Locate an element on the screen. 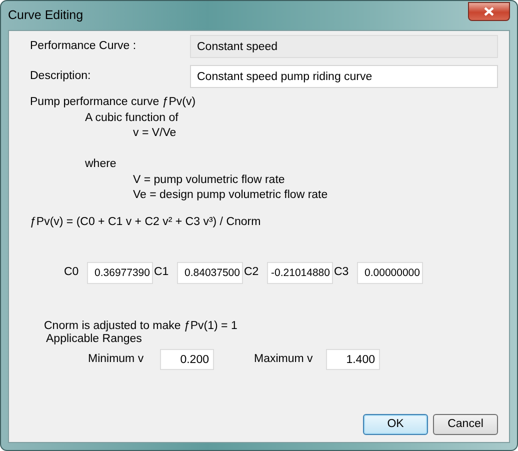 Image resolution: width=518 pixels, height=451 pixels. close-icon is located at coordinates (489, 11).